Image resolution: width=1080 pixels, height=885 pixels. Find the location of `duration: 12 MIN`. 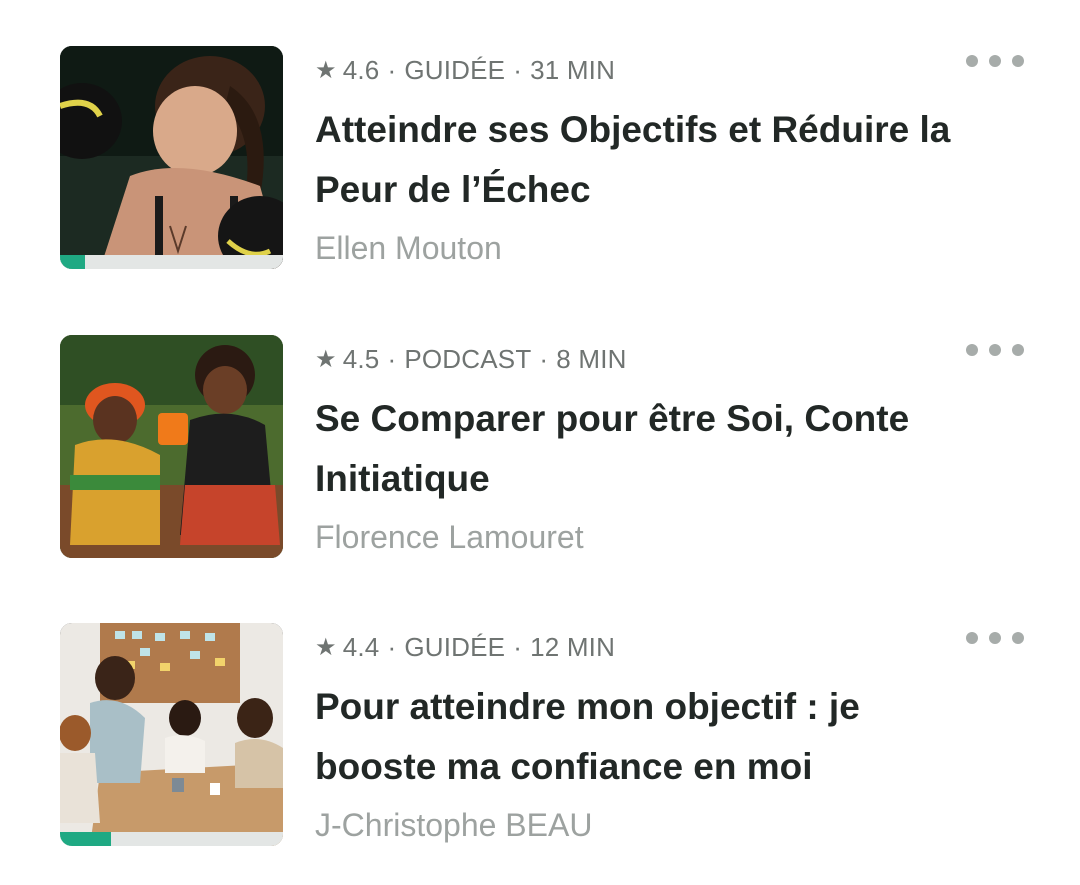

duration: 12 MIN is located at coordinates (573, 646).